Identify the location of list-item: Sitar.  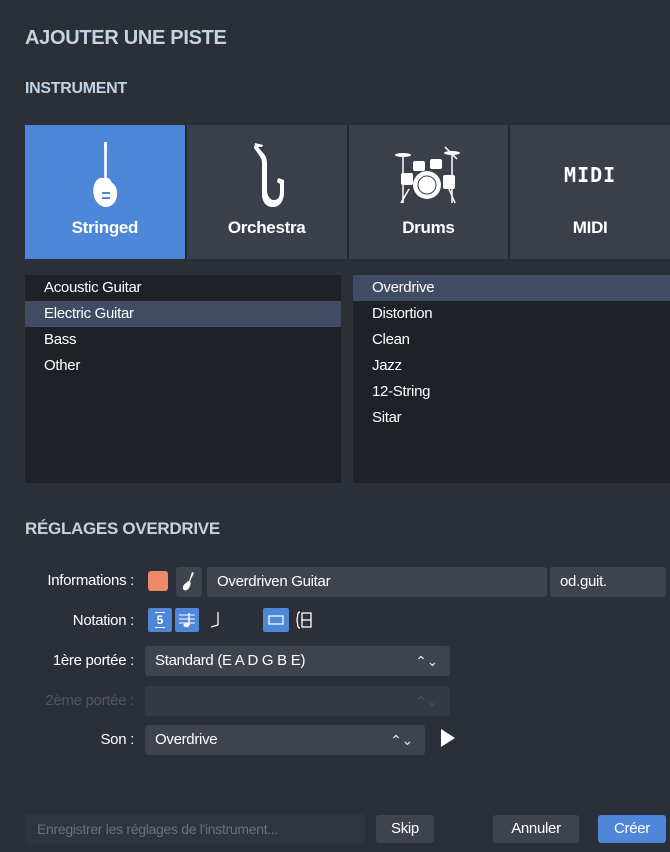
(511, 418).